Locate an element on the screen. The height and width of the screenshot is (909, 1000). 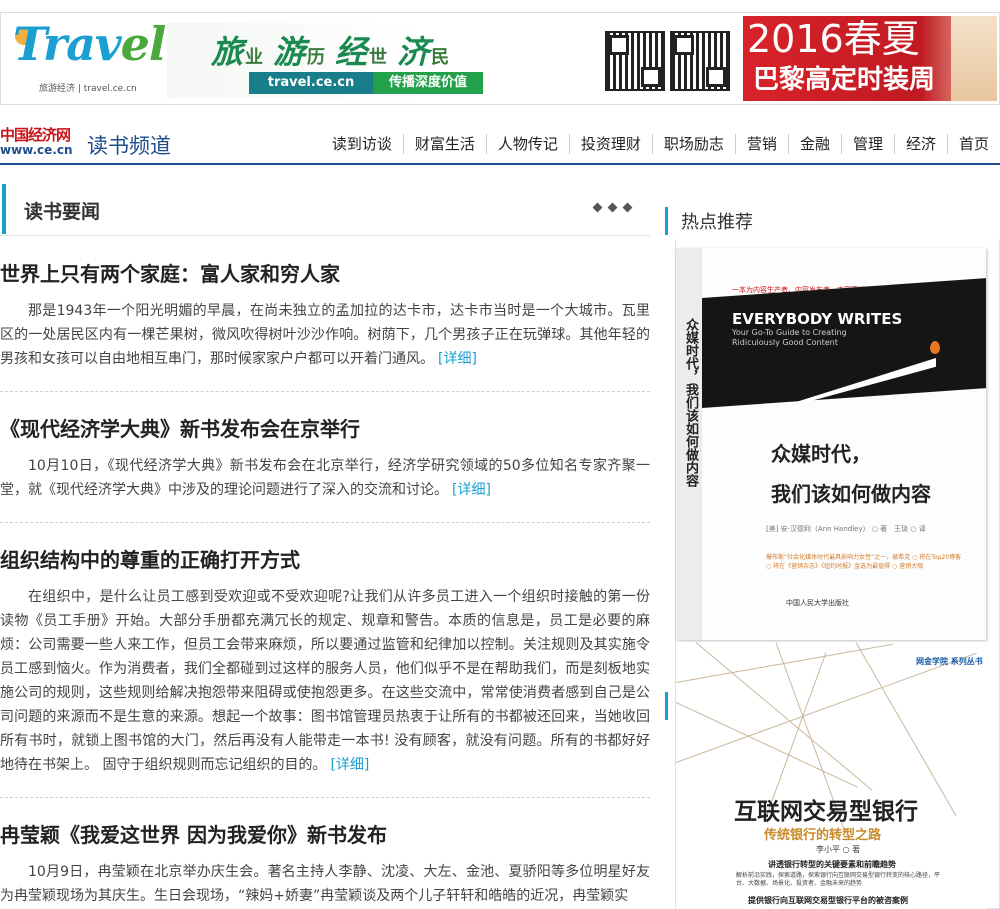
nav-item-management: 管理 is located at coordinates (867, 144).